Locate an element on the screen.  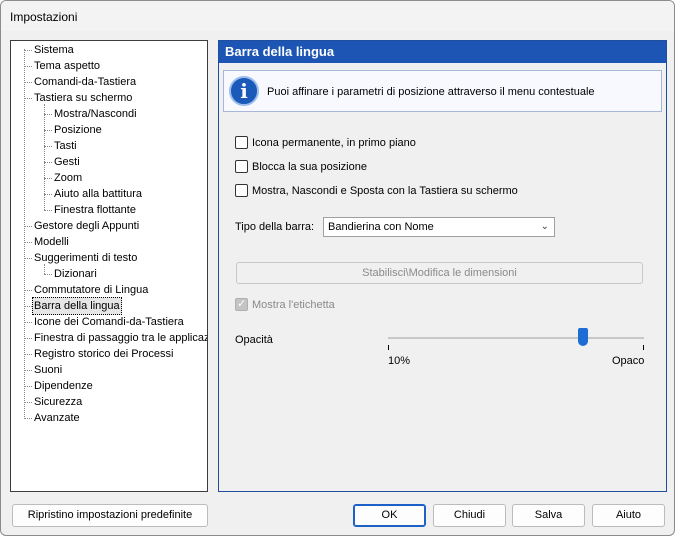
tree-item-label: Tastiera su schermo is located at coordinates (83, 98).